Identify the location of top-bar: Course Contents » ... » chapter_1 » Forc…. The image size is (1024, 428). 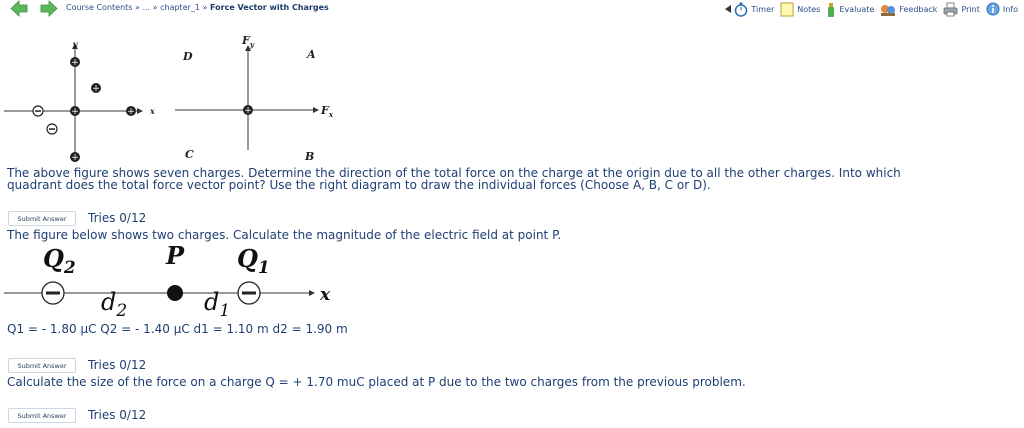
(512, 9).